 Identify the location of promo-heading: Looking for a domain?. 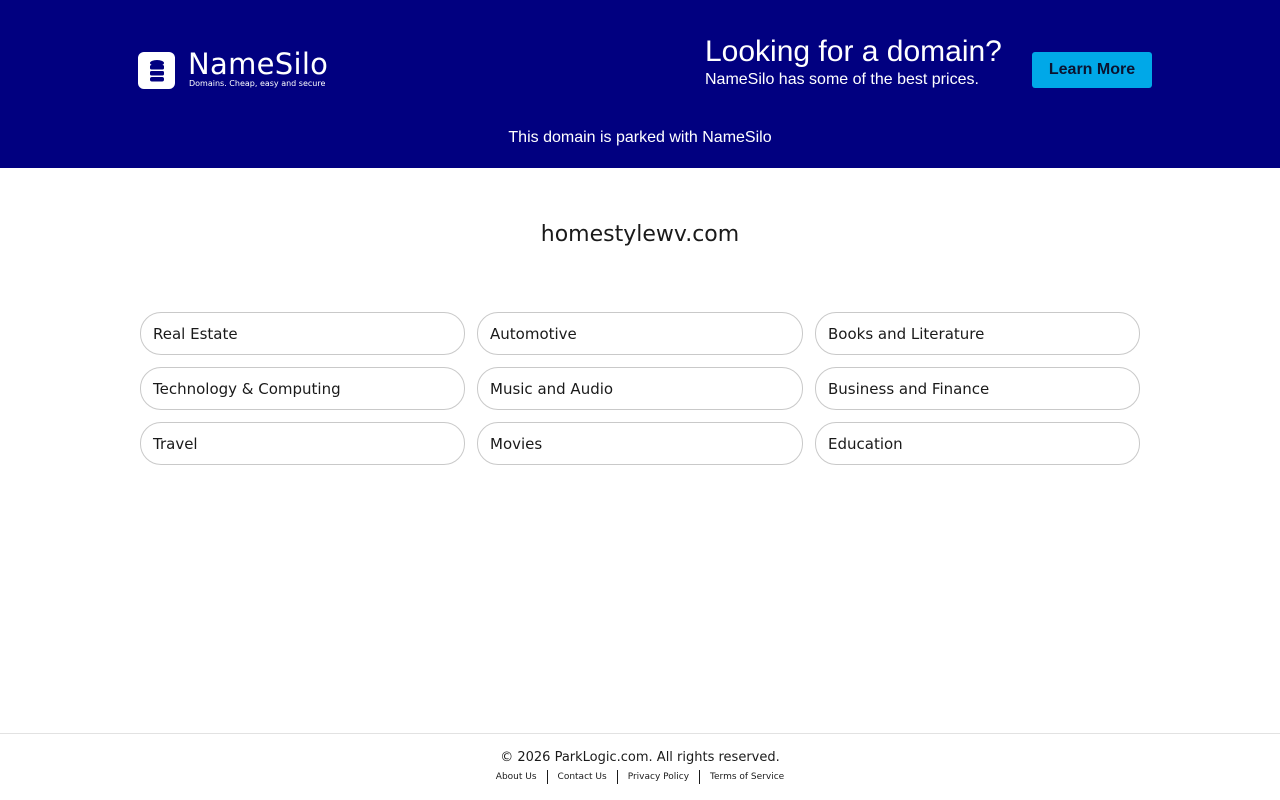
(853, 51).